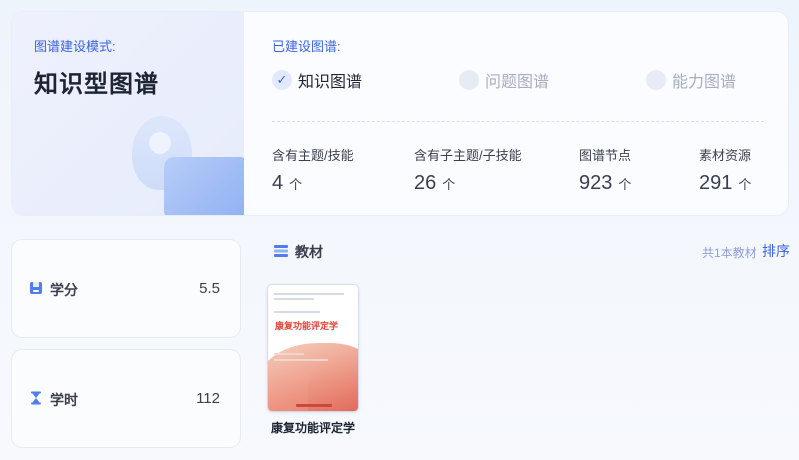 The width and height of the screenshot is (799, 460). I want to click on graph-option-knowledge: ✓ 知识图谱, so click(317, 80).